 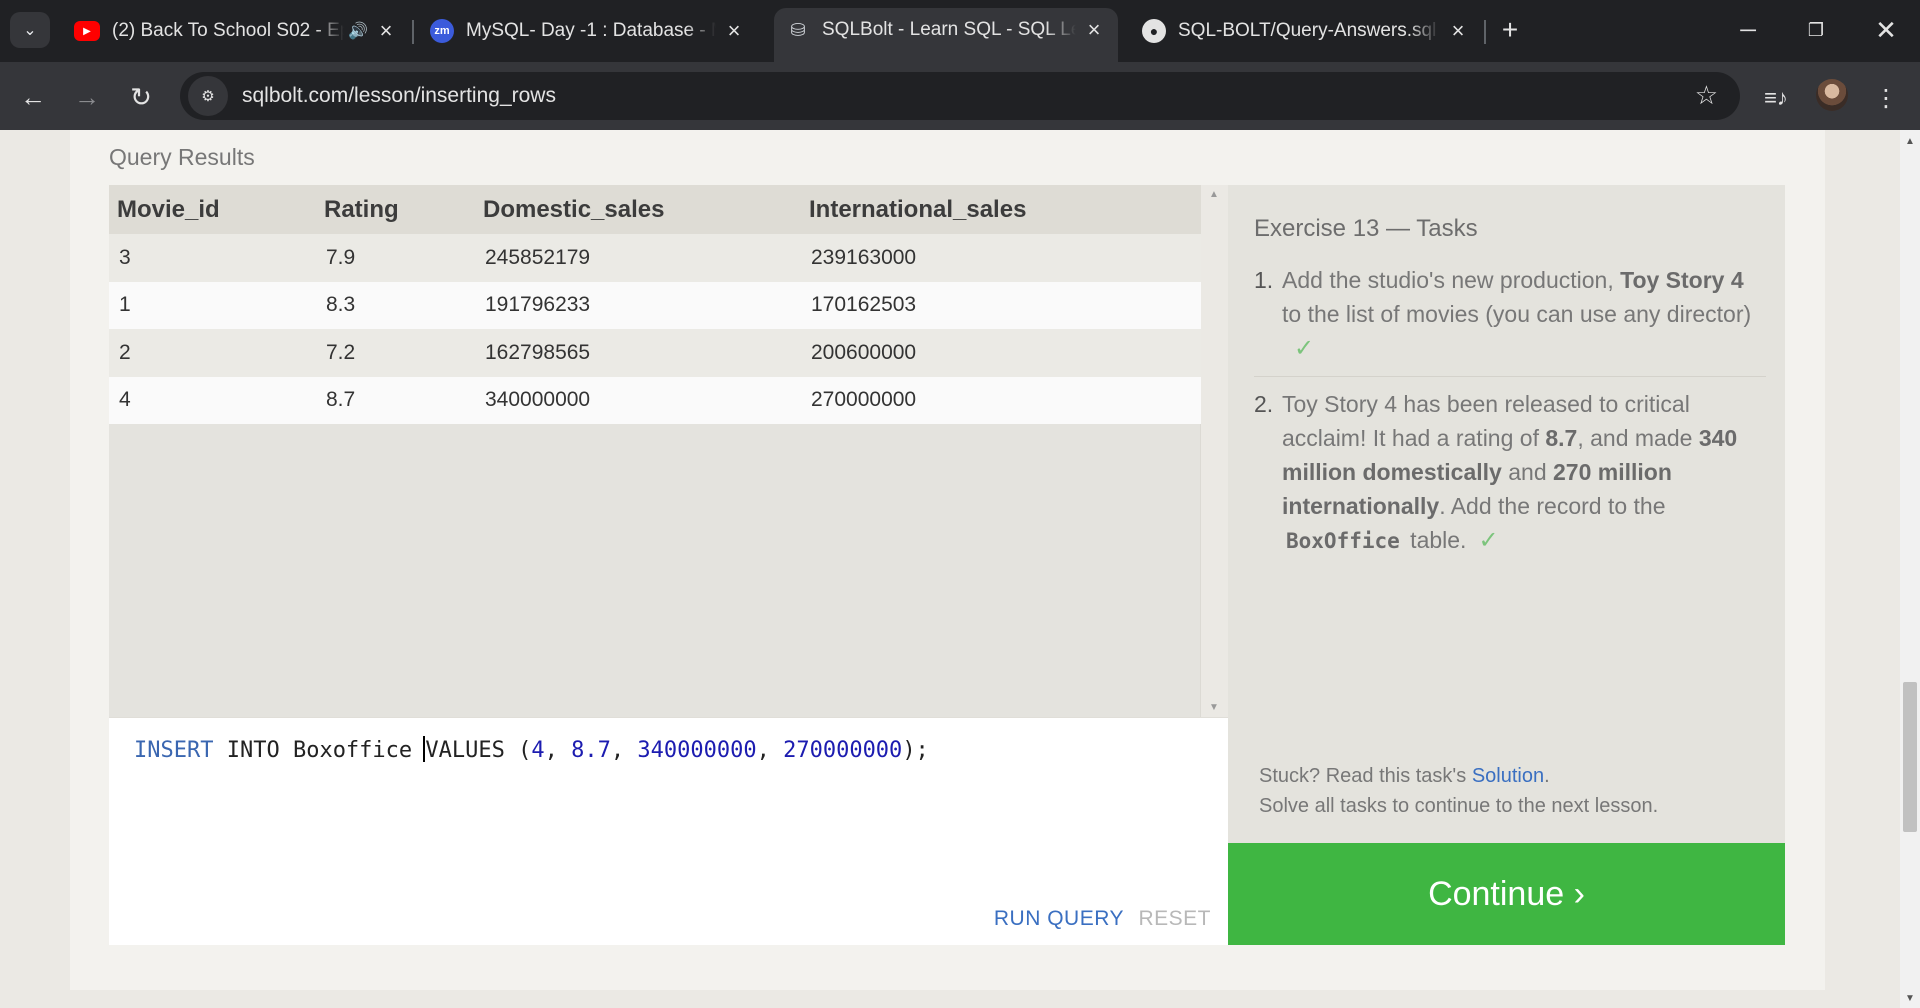 I want to click on table-cell: 7.9, so click(x=395, y=258).